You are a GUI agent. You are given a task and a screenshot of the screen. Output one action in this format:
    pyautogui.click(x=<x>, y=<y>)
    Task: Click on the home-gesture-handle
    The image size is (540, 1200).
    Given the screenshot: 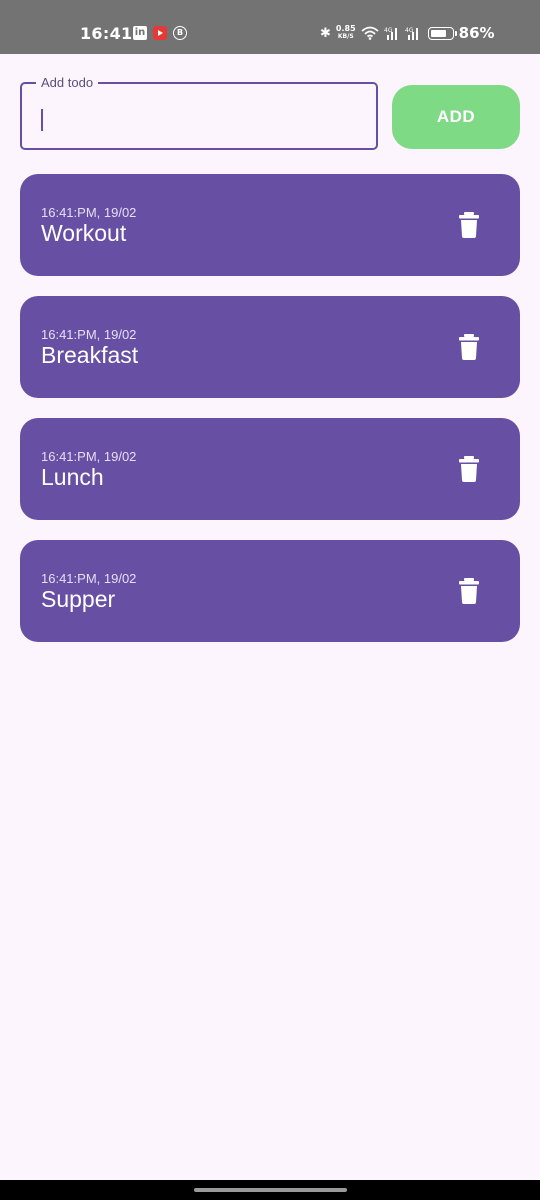 What is the action you would take?
    pyautogui.click(x=270, y=1190)
    